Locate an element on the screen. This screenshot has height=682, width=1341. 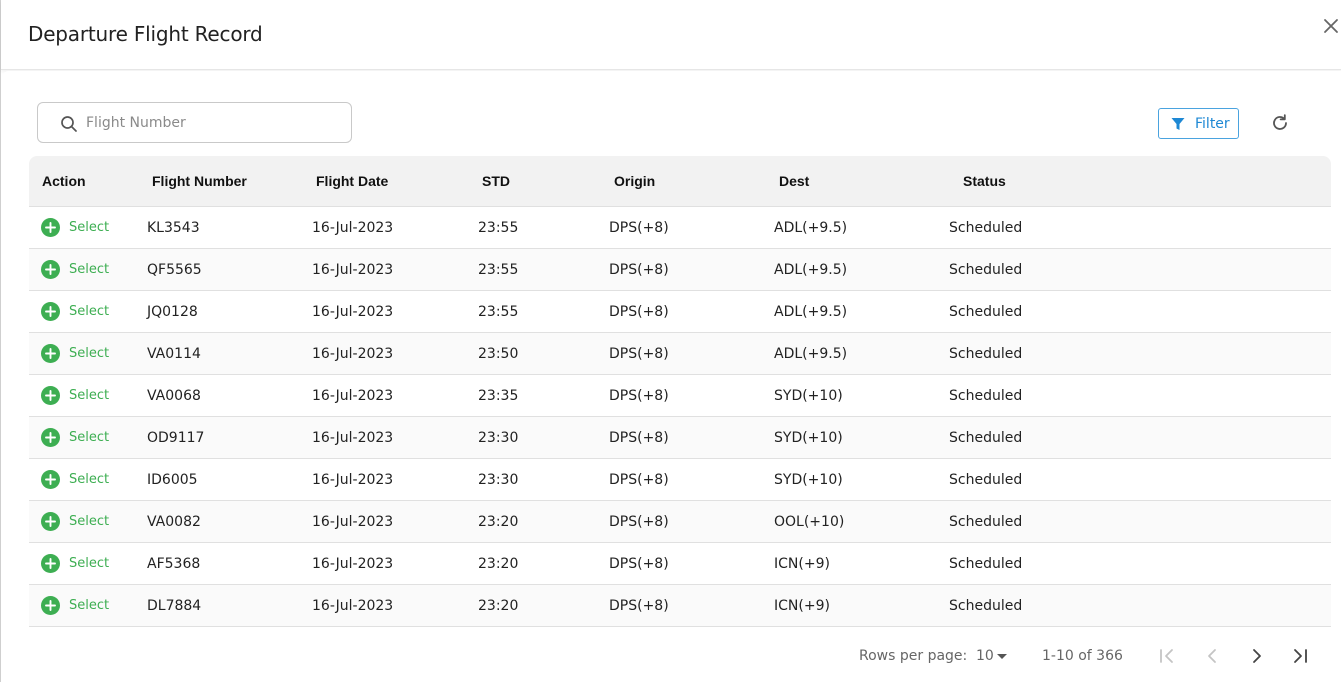
column-header-flight-date: Flight Date is located at coordinates (352, 181).